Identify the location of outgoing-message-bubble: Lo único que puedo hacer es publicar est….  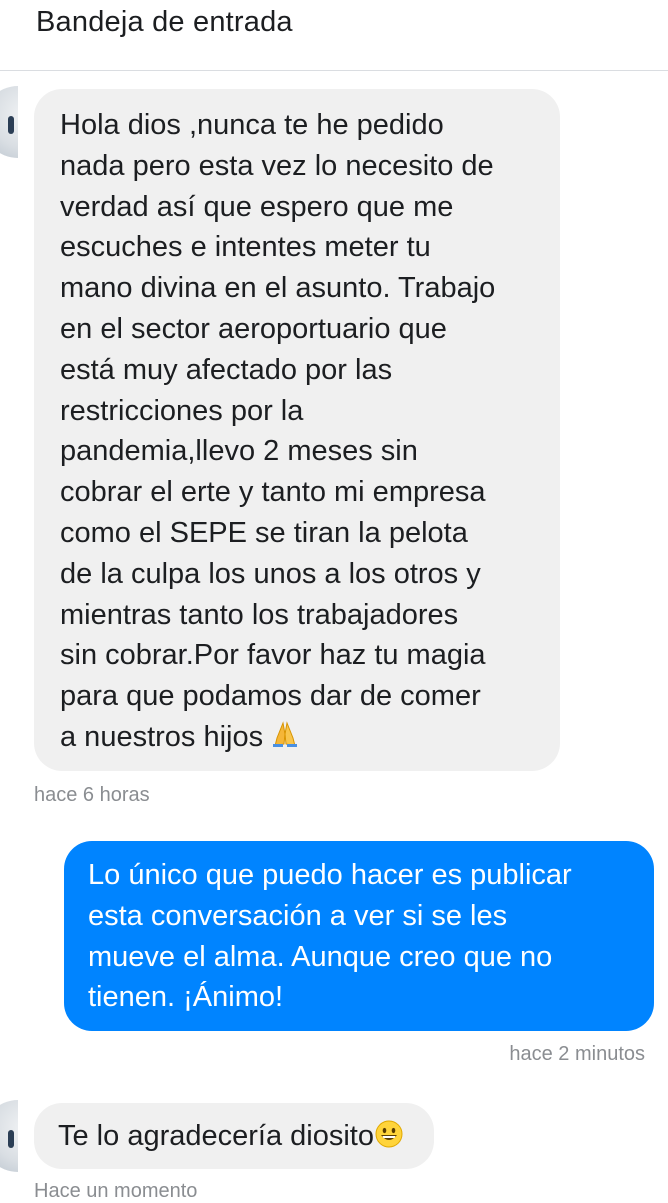
(359, 936).